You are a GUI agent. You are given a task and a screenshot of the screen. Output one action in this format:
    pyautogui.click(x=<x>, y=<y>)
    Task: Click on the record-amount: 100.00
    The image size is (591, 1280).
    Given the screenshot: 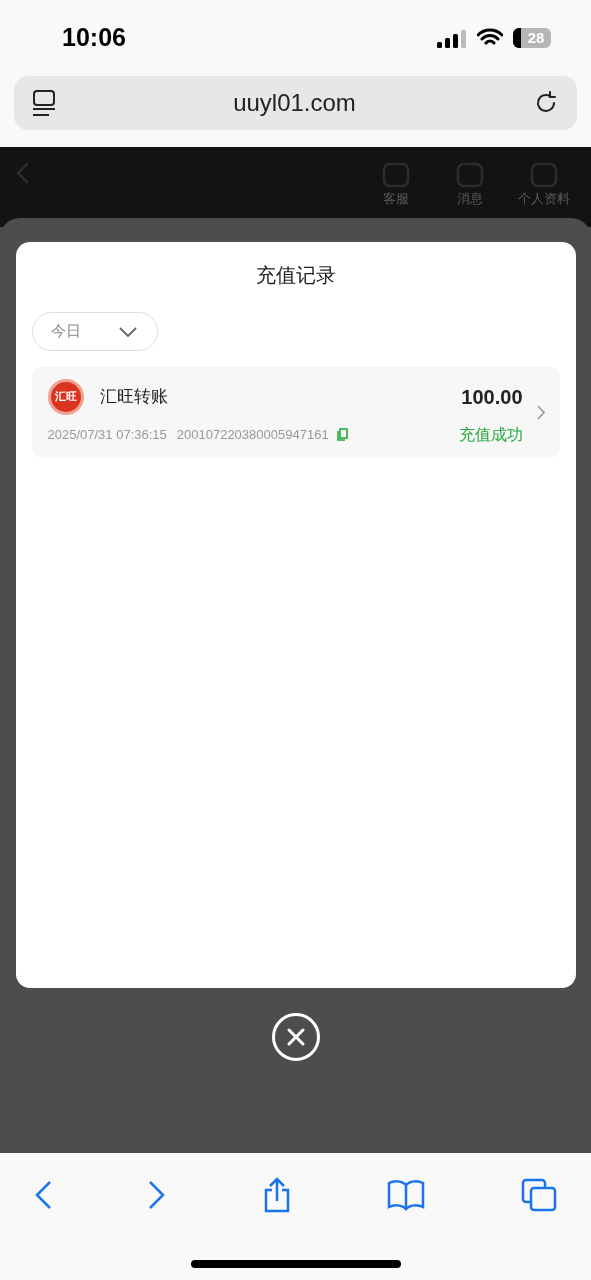 What is the action you would take?
    pyautogui.click(x=492, y=397)
    